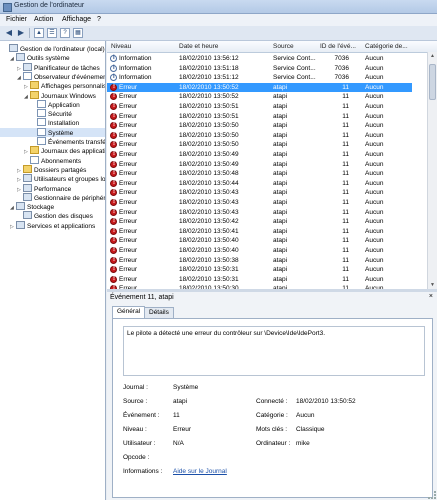 The width and height of the screenshot is (437, 500). I want to click on table-row: Erreur 18/02/2010 13:50:41 atapi 11 Aucun, so click(259, 231).